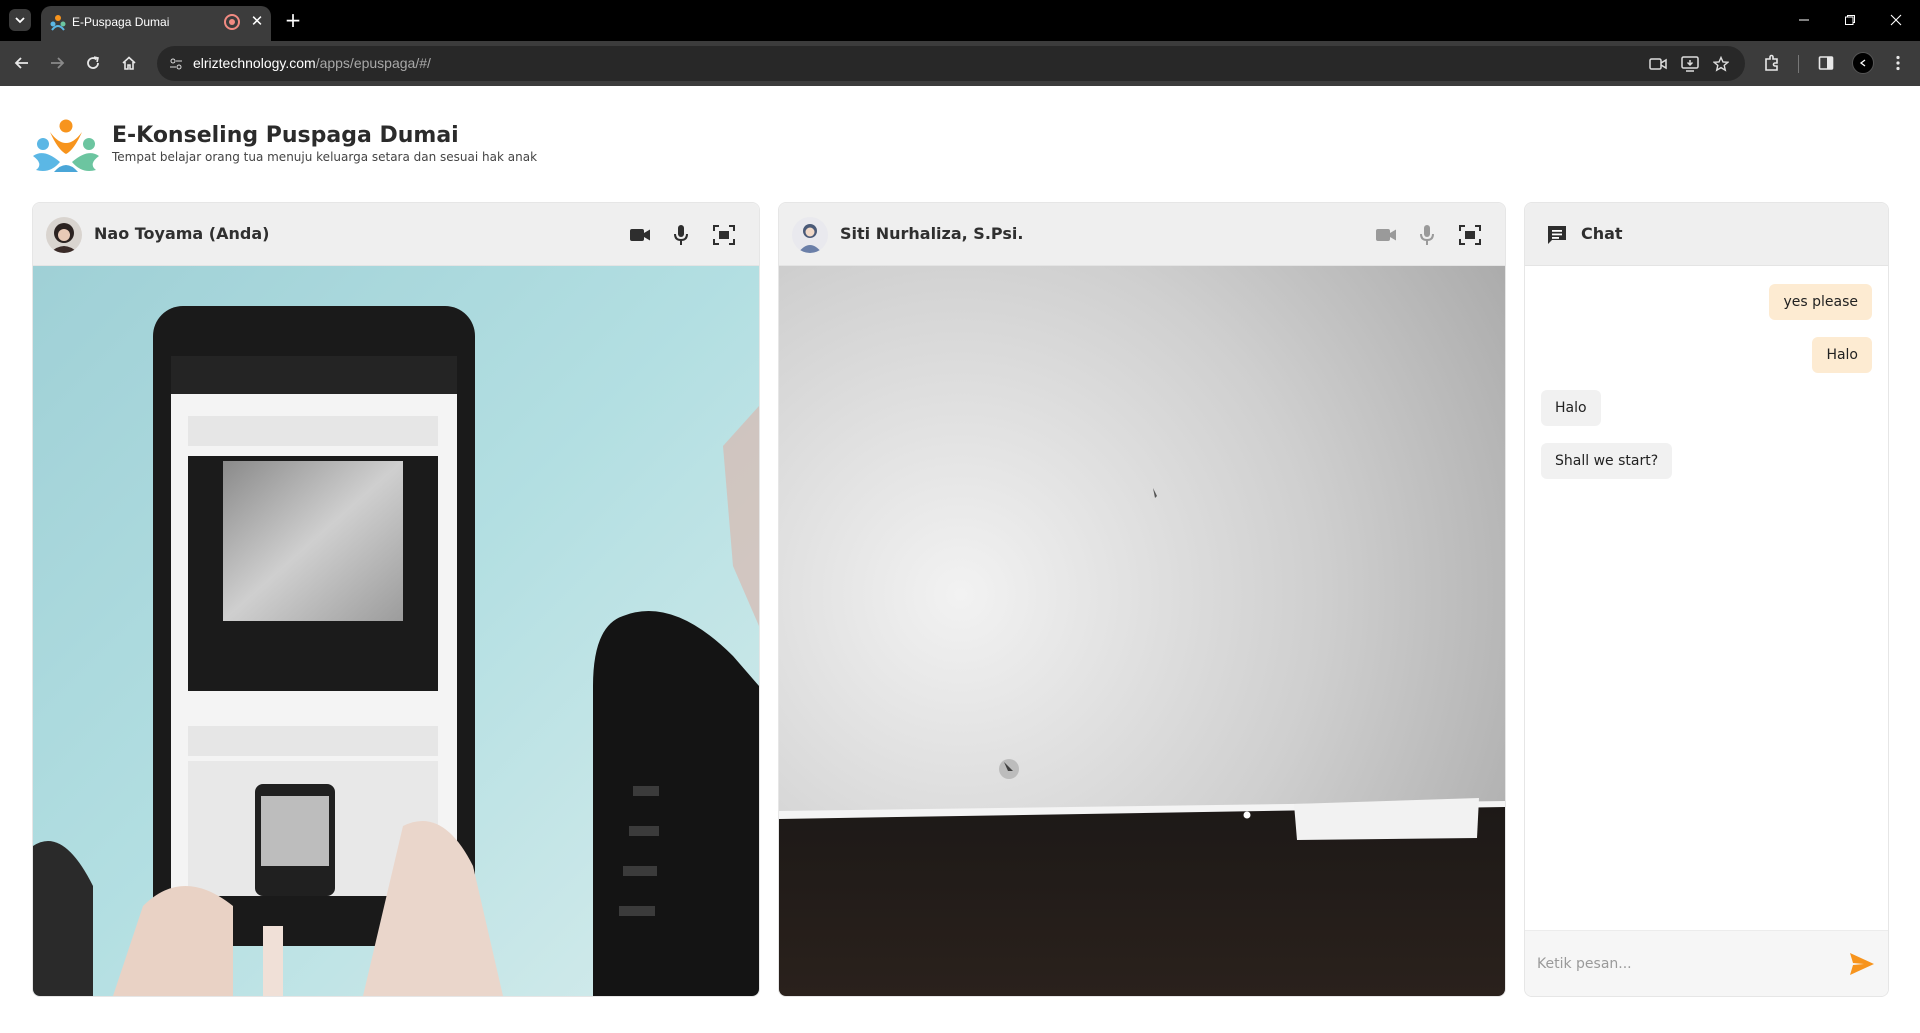  I want to click on chat-message-list: yes please Halo Halo Shall we start?, so click(1706, 597).